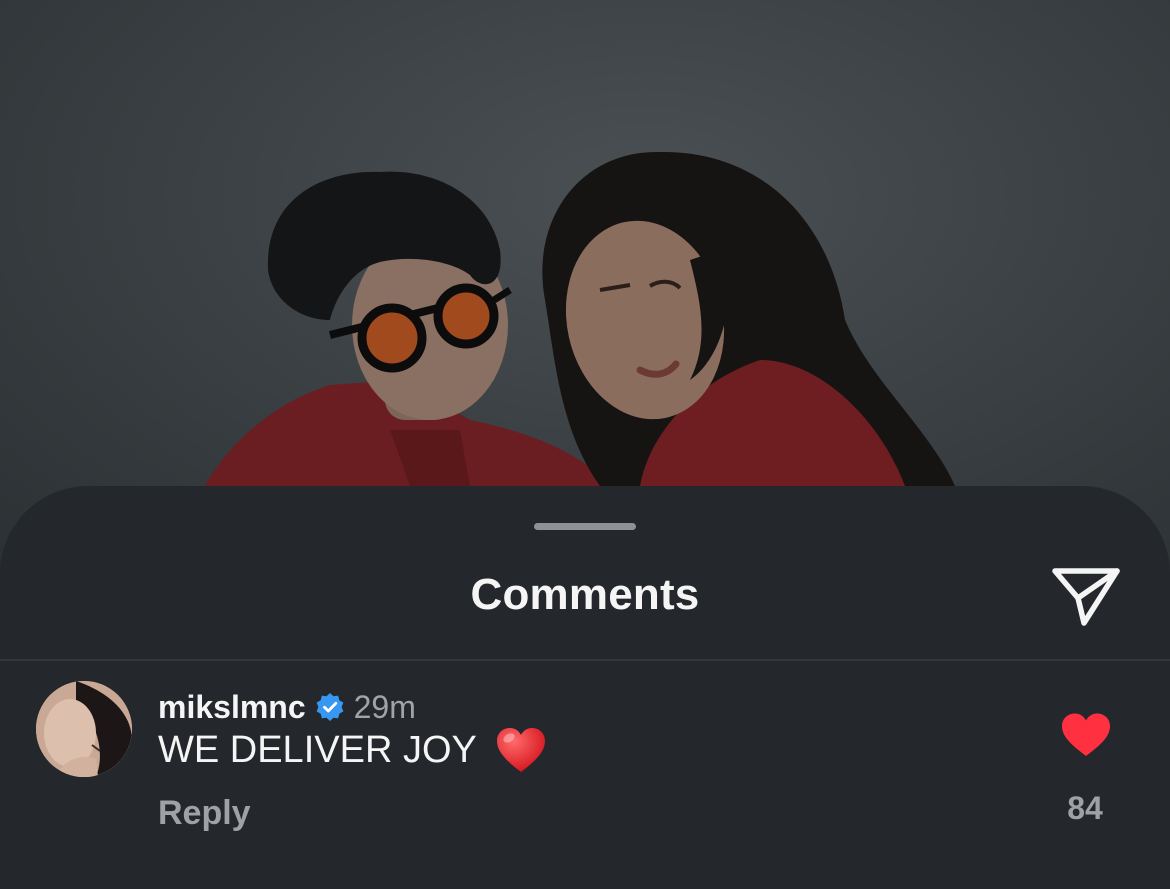 The image size is (1170, 889). I want to click on avatar, so click(84, 729).